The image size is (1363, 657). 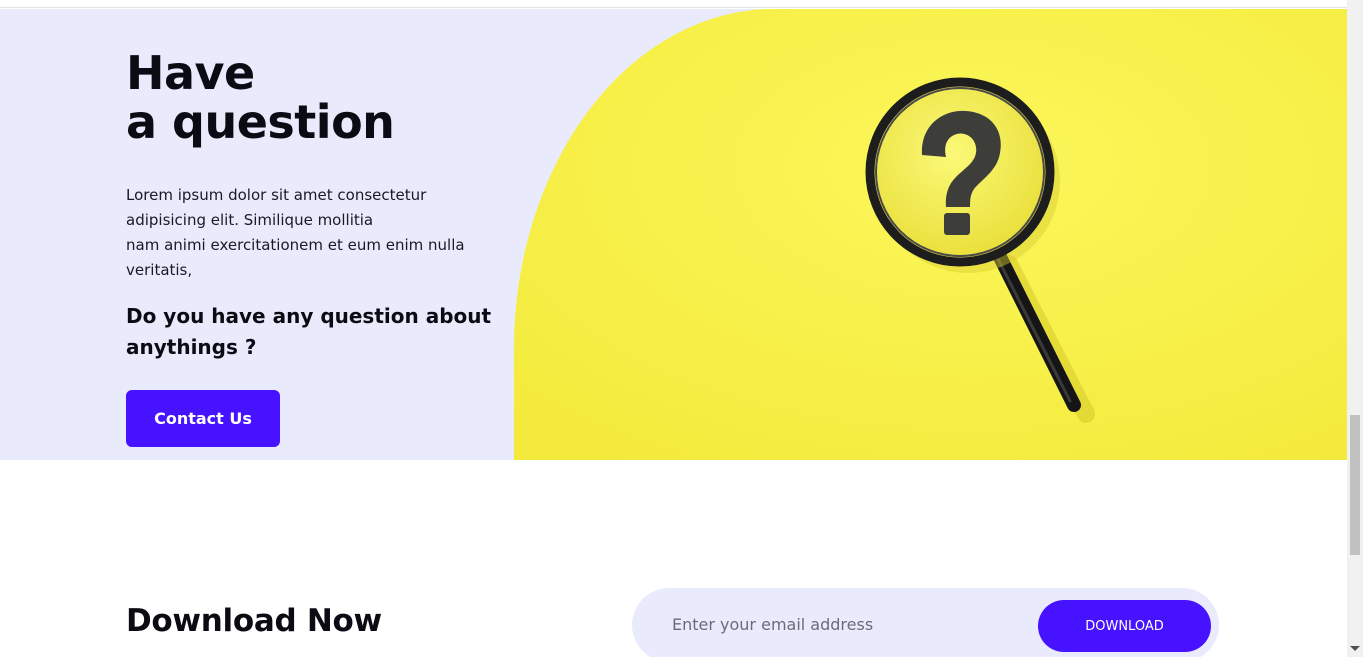 I want to click on hero-title: Have a question, so click(x=316, y=98).